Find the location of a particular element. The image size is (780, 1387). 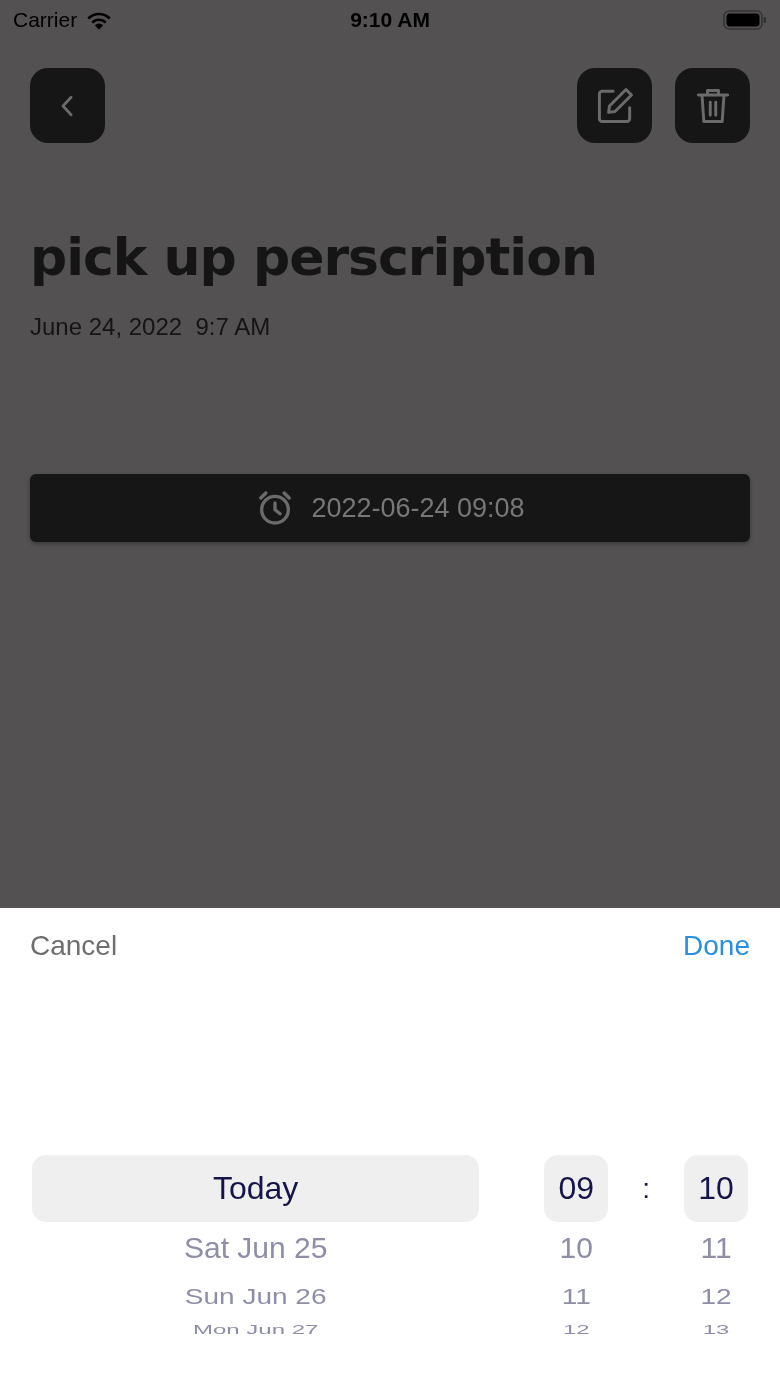

edit-button is located at coordinates (614, 105).